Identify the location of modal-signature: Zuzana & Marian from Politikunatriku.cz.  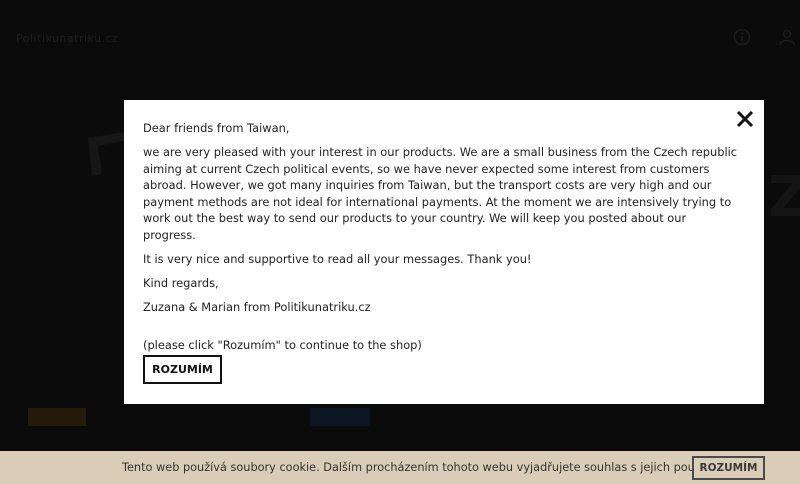
(257, 306).